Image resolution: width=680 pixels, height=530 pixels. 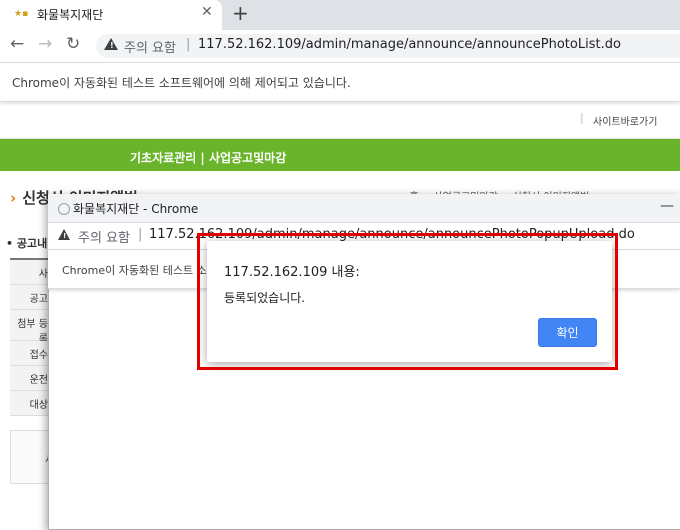 What do you see at coordinates (135, 270) in the screenshot?
I see `popup-automation-notice: Chrome이 자동화된 테스트 소프트웨어에 의해 제어되고 있습니다.` at bounding box center [135, 270].